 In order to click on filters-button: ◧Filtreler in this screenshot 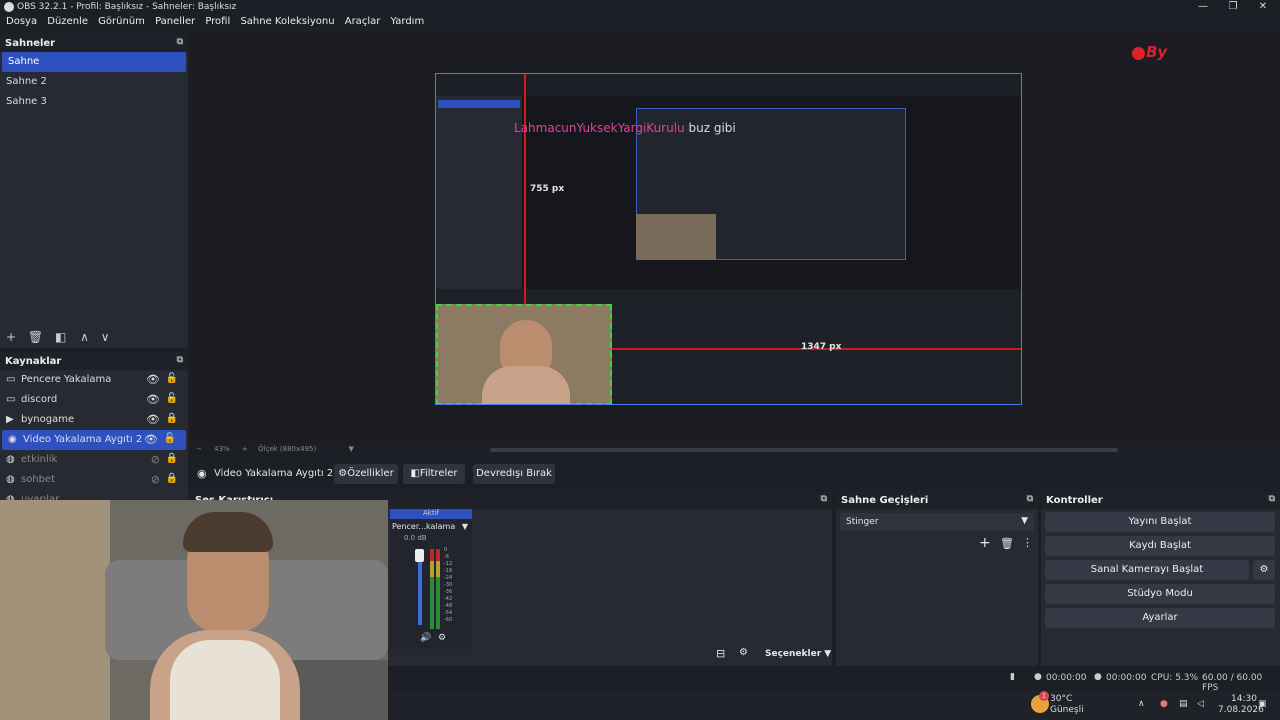, I will do `click(434, 474)`.